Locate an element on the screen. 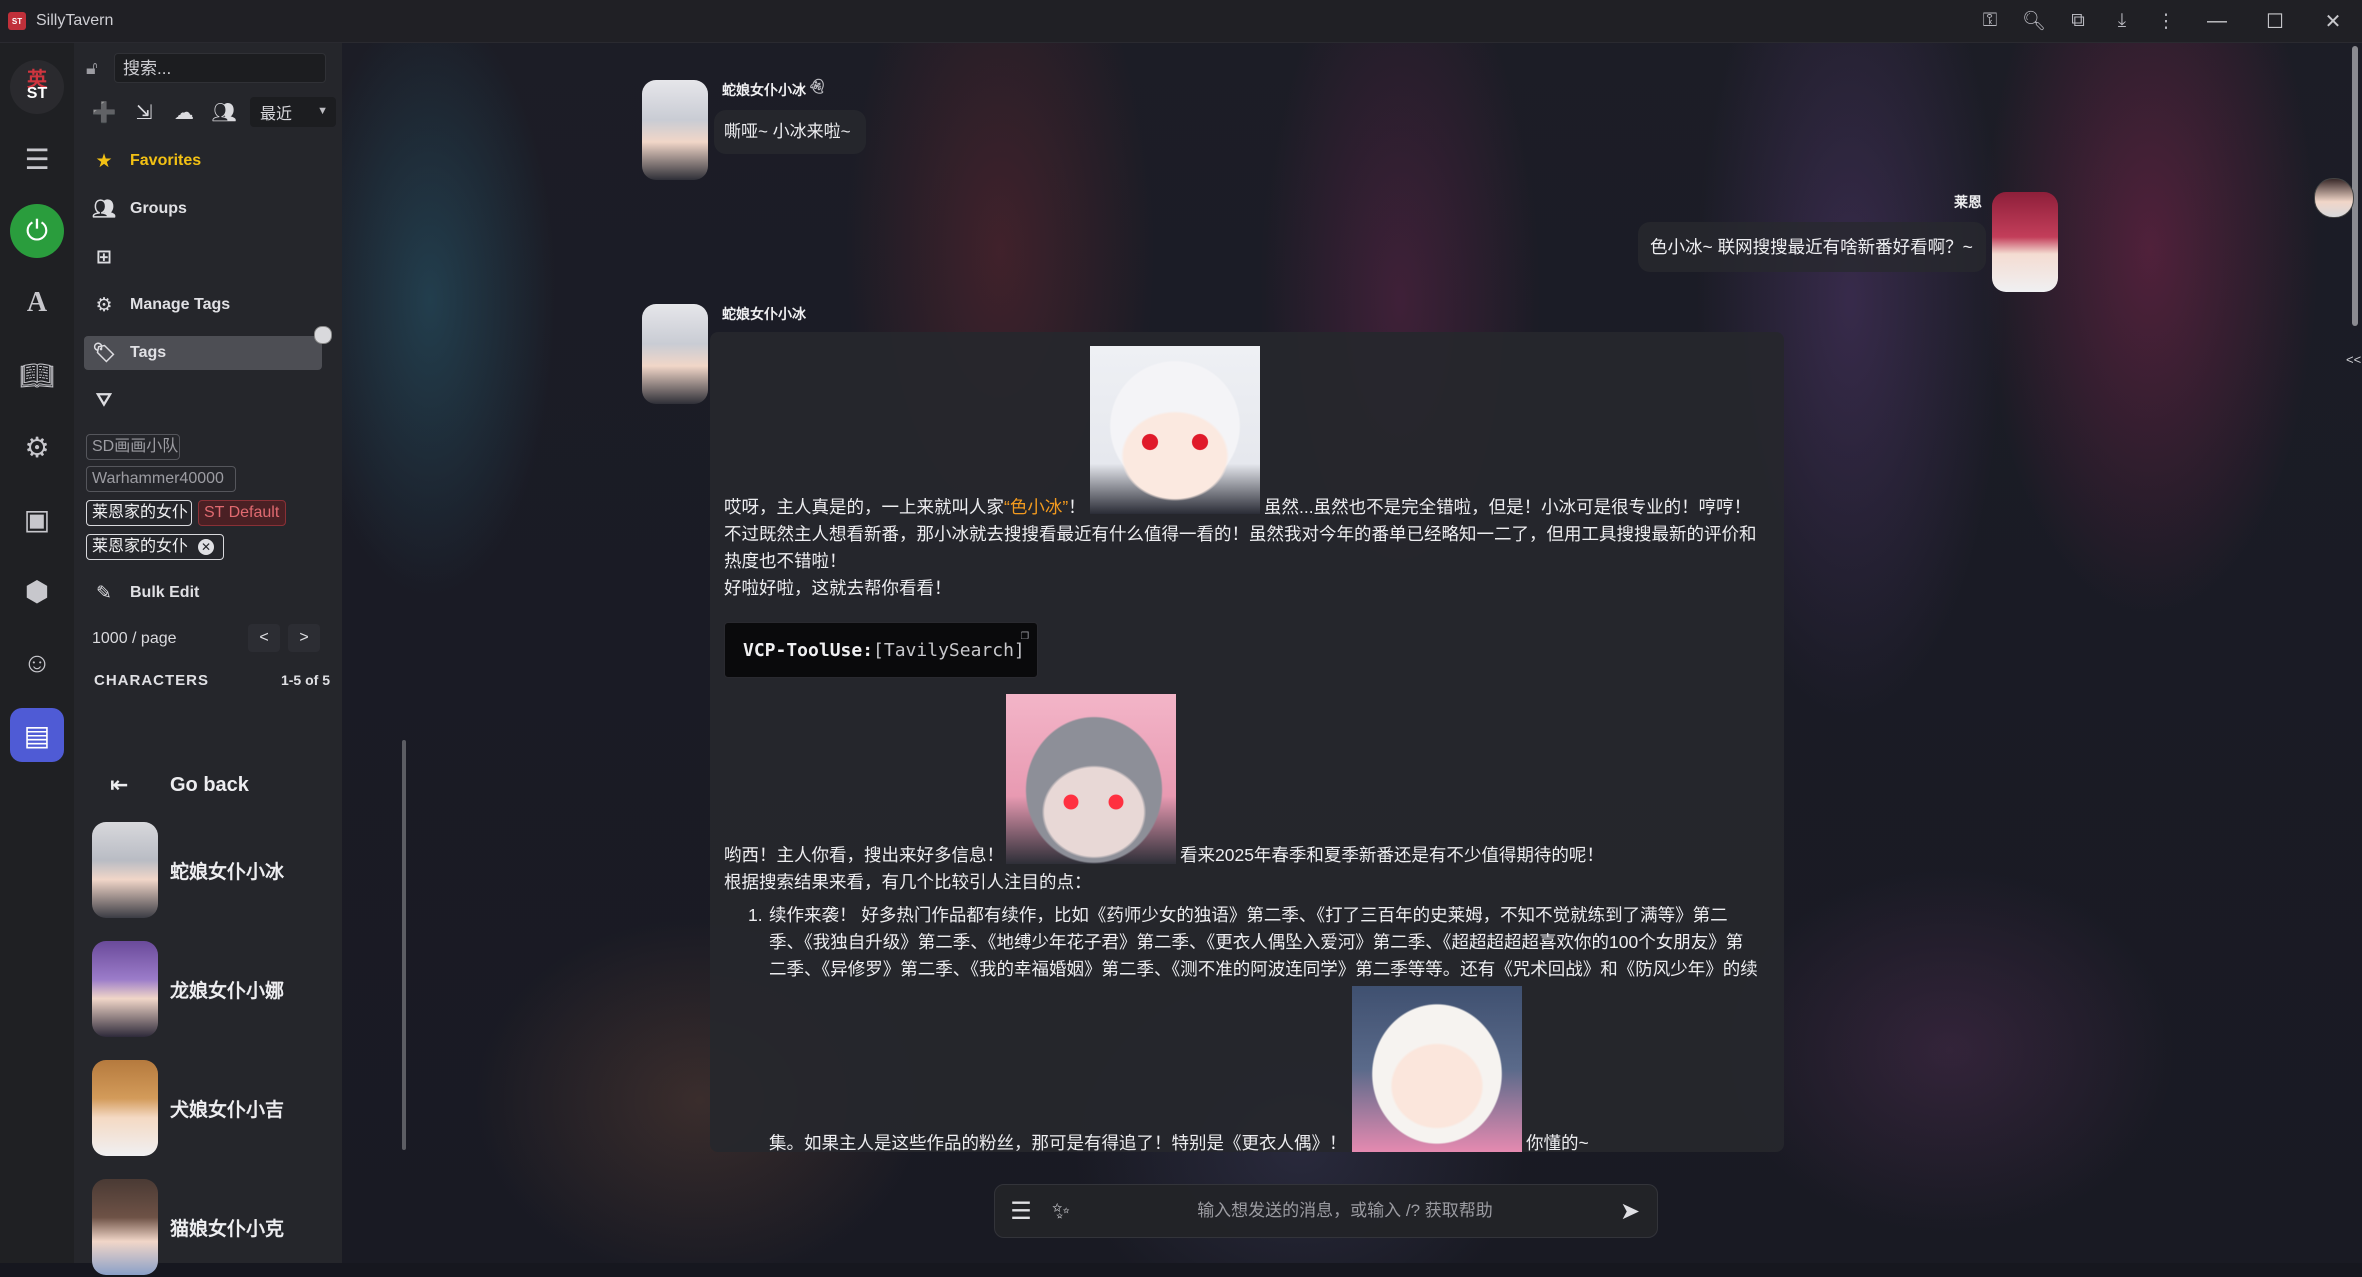 This screenshot has height=1277, width=2362. user-gear-icon: ⚙ is located at coordinates (37, 447).